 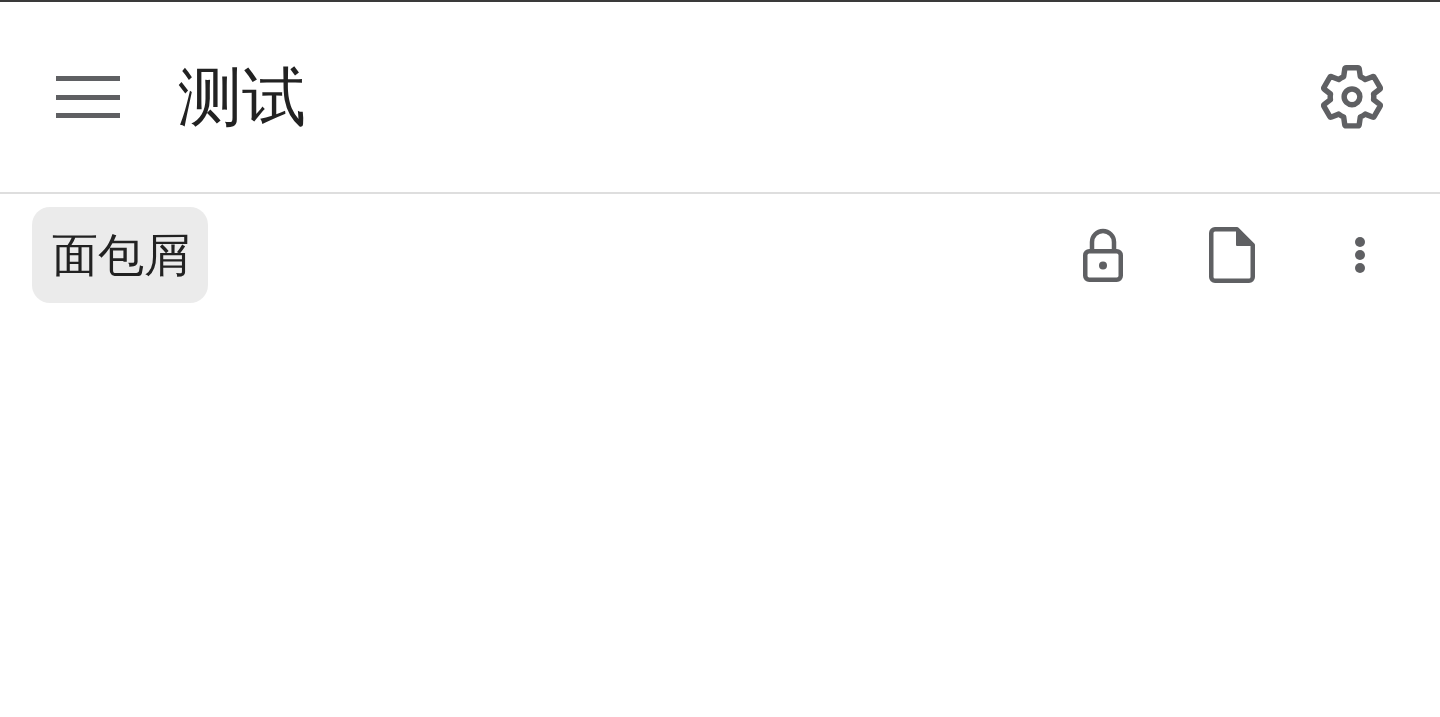 What do you see at coordinates (120, 255) in the screenshot?
I see `breadcrumb-chip: 面包屑` at bounding box center [120, 255].